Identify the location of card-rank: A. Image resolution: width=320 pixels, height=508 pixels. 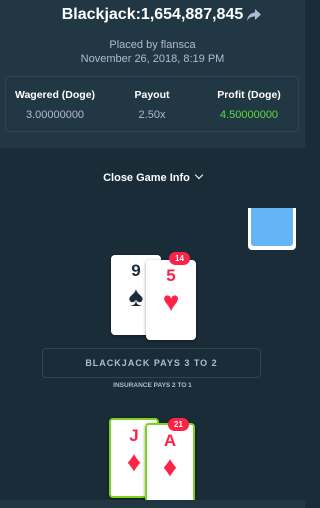
(170, 440).